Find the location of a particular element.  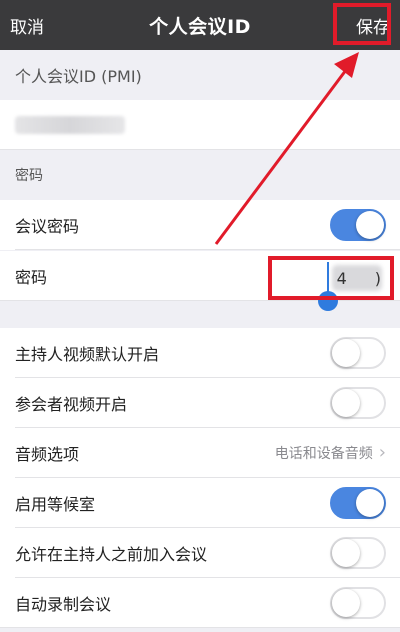

password-input: 4 ) is located at coordinates (330, 278).